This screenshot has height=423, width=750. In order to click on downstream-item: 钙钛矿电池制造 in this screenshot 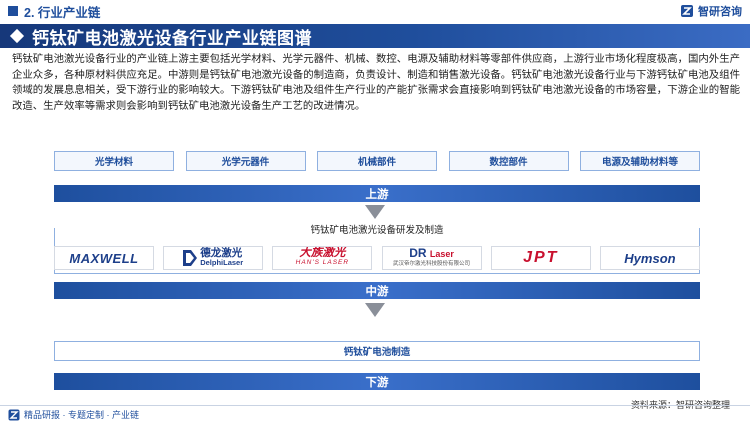, I will do `click(377, 351)`.